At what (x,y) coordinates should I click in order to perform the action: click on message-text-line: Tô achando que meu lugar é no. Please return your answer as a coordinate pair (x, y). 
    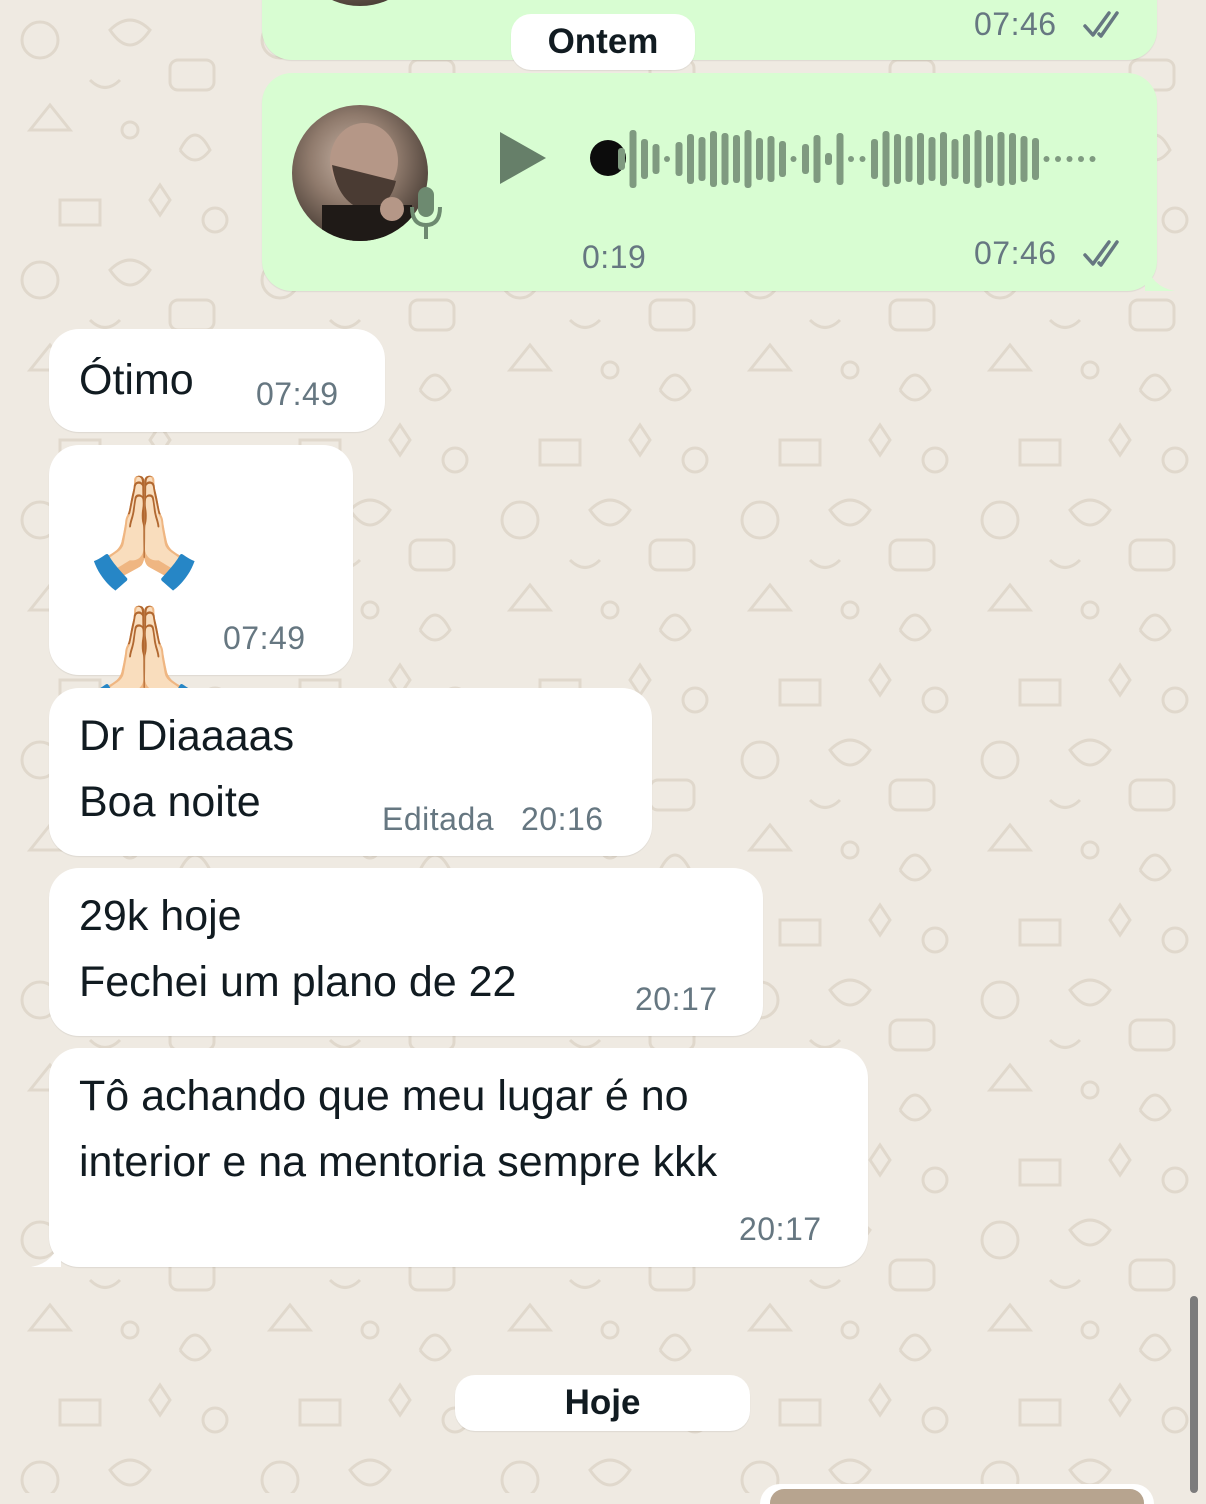
    Looking at the image, I should click on (384, 1096).